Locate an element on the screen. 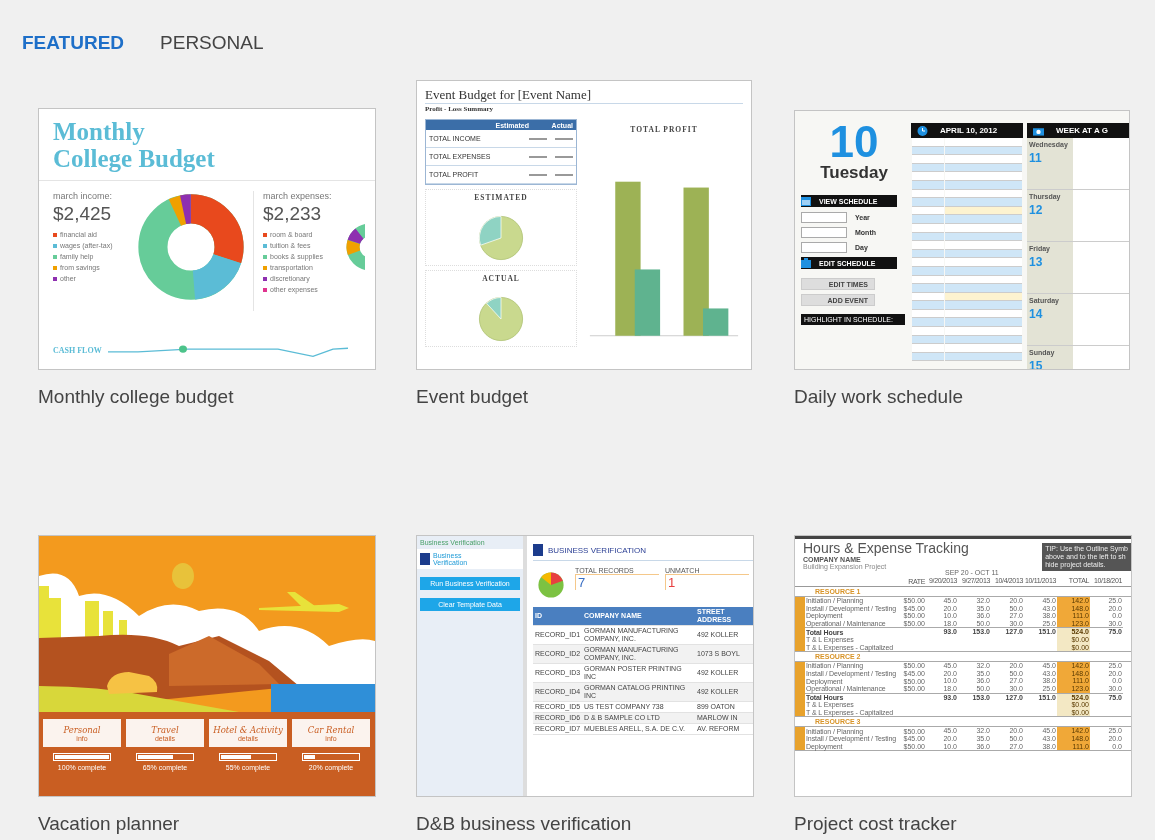 The height and width of the screenshot is (840, 1155). card-title: Car Rental is located at coordinates (331, 729).